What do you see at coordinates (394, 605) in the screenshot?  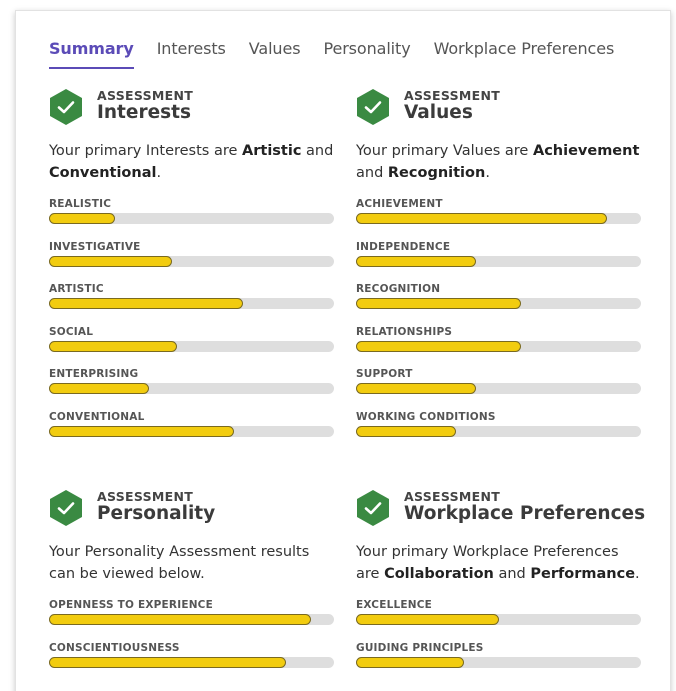 I see `score-bar-label: EXCELLENCE` at bounding box center [394, 605].